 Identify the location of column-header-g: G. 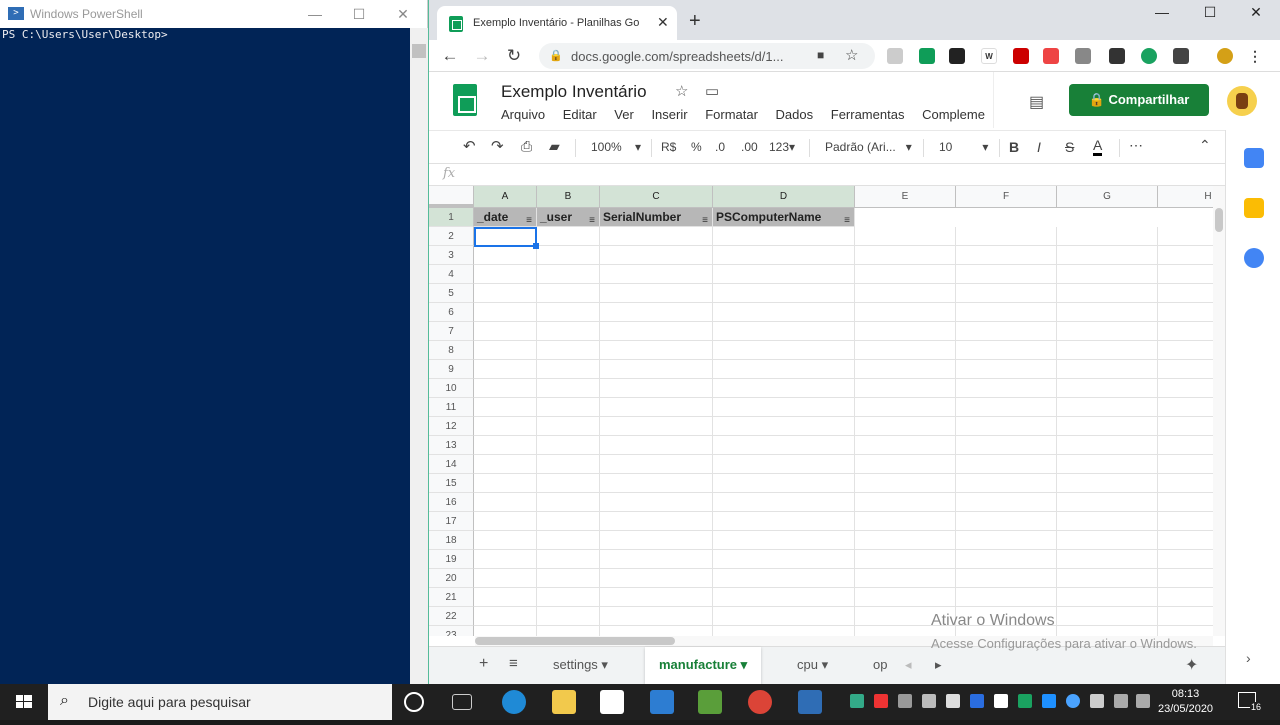
(1107, 197).